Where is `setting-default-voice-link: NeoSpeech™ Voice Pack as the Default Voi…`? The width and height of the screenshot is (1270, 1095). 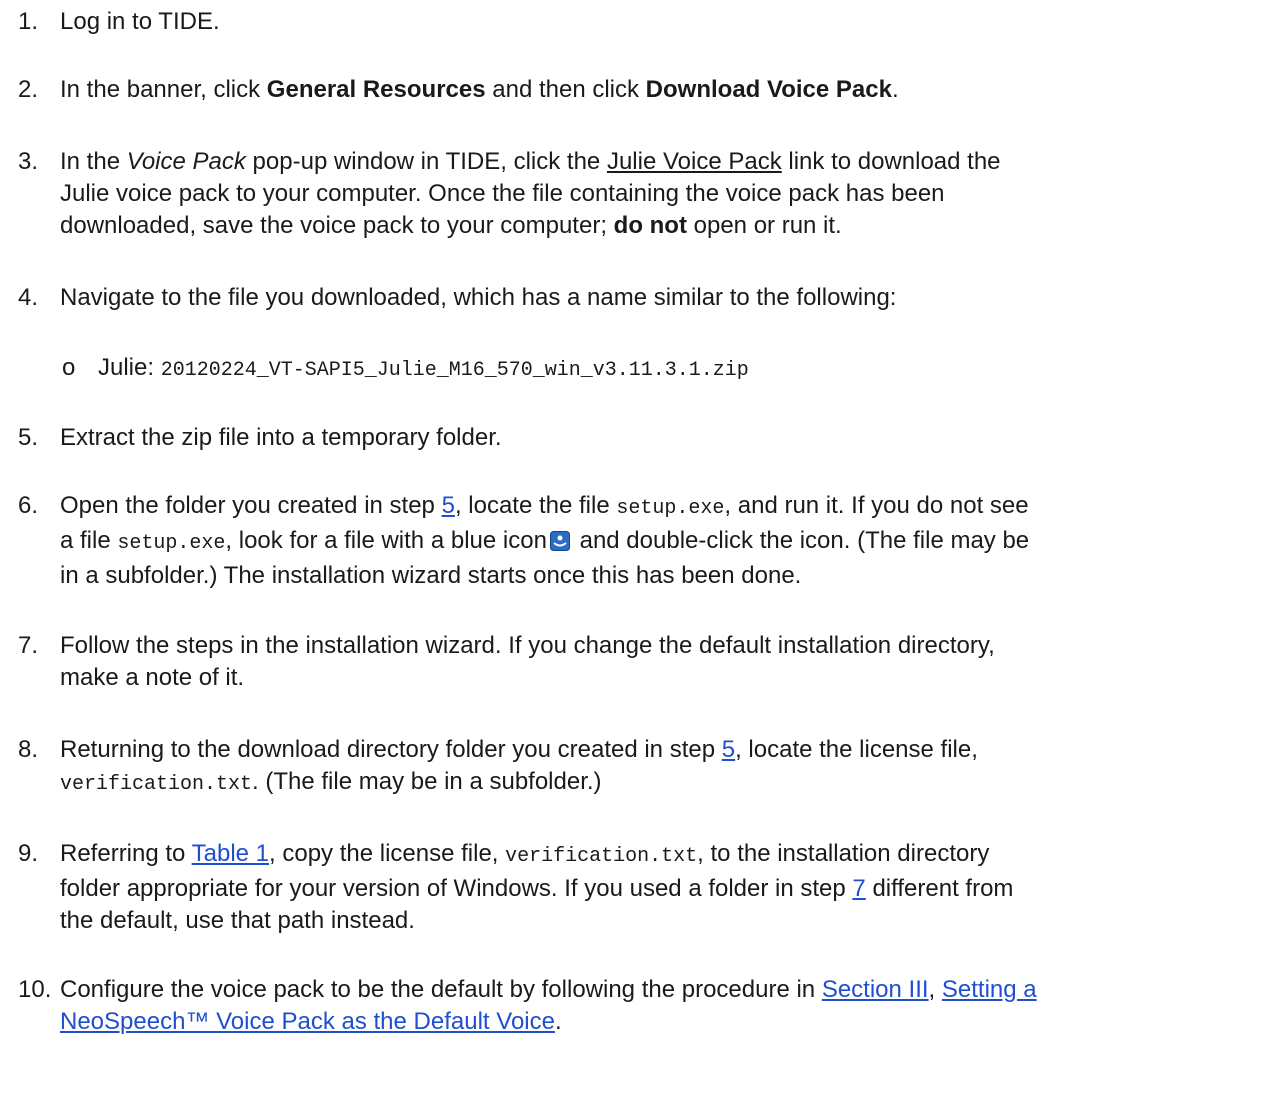
setting-default-voice-link: NeoSpeech™ Voice Pack as the Default Voi… is located at coordinates (307, 1021).